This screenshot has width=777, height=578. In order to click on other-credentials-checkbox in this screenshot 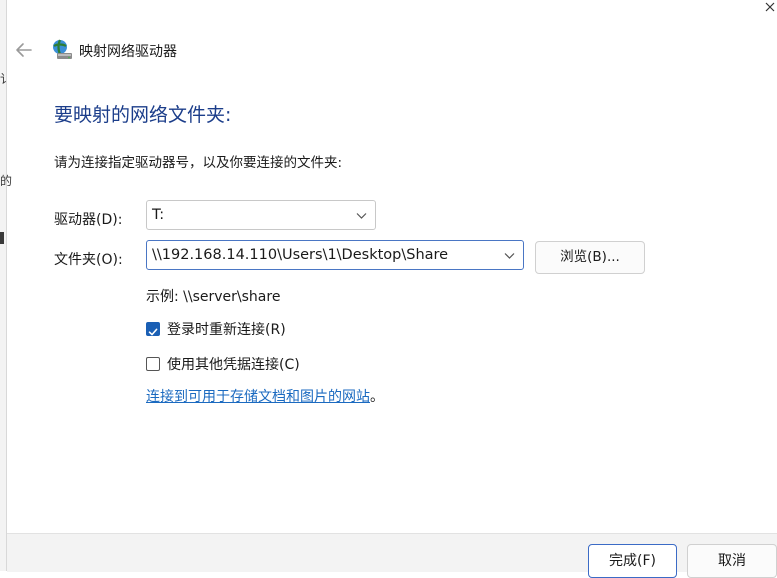, I will do `click(153, 364)`.